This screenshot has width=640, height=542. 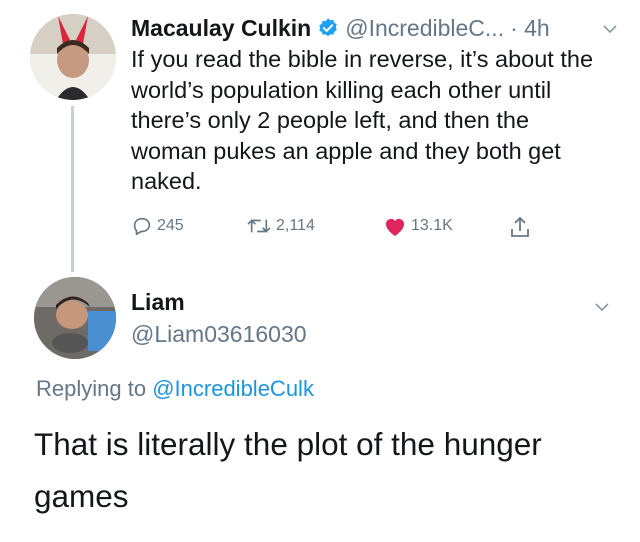 I want to click on like-button: 13.1K, so click(x=418, y=226).